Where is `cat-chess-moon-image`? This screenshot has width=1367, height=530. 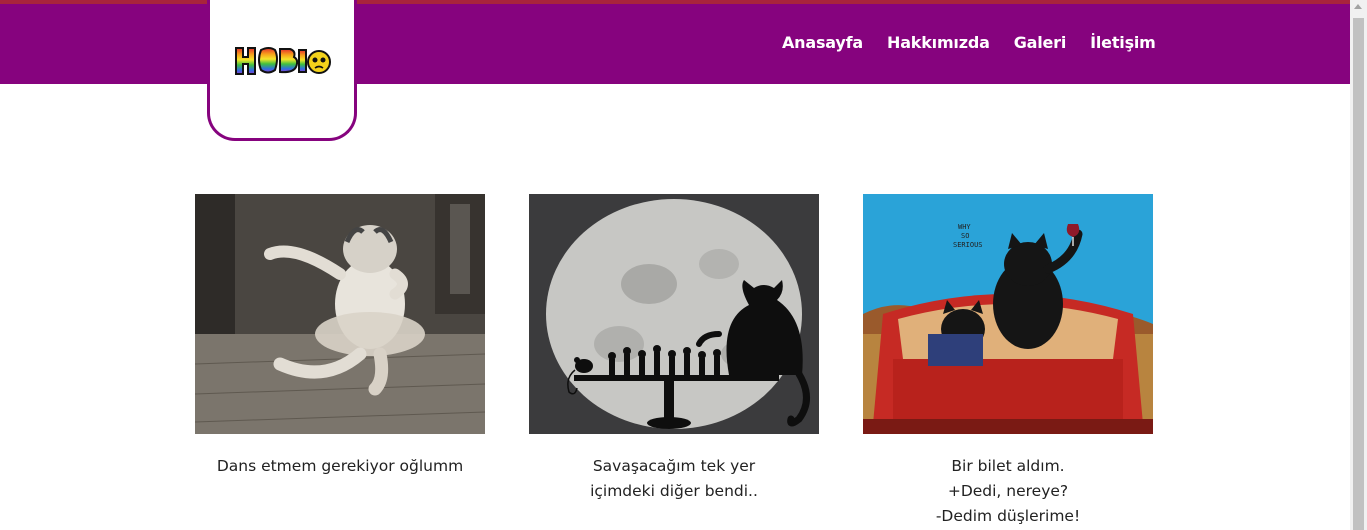
cat-chess-moon-image is located at coordinates (674, 314).